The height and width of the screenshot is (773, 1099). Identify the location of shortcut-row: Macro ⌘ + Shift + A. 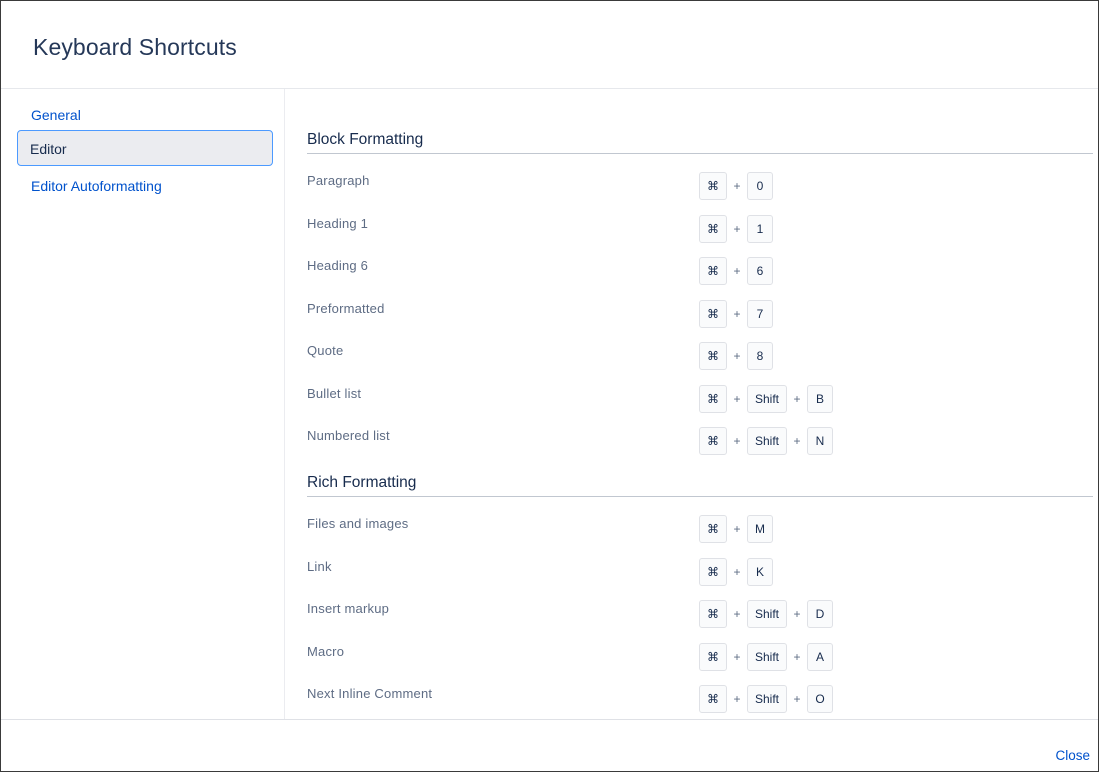
(700, 657).